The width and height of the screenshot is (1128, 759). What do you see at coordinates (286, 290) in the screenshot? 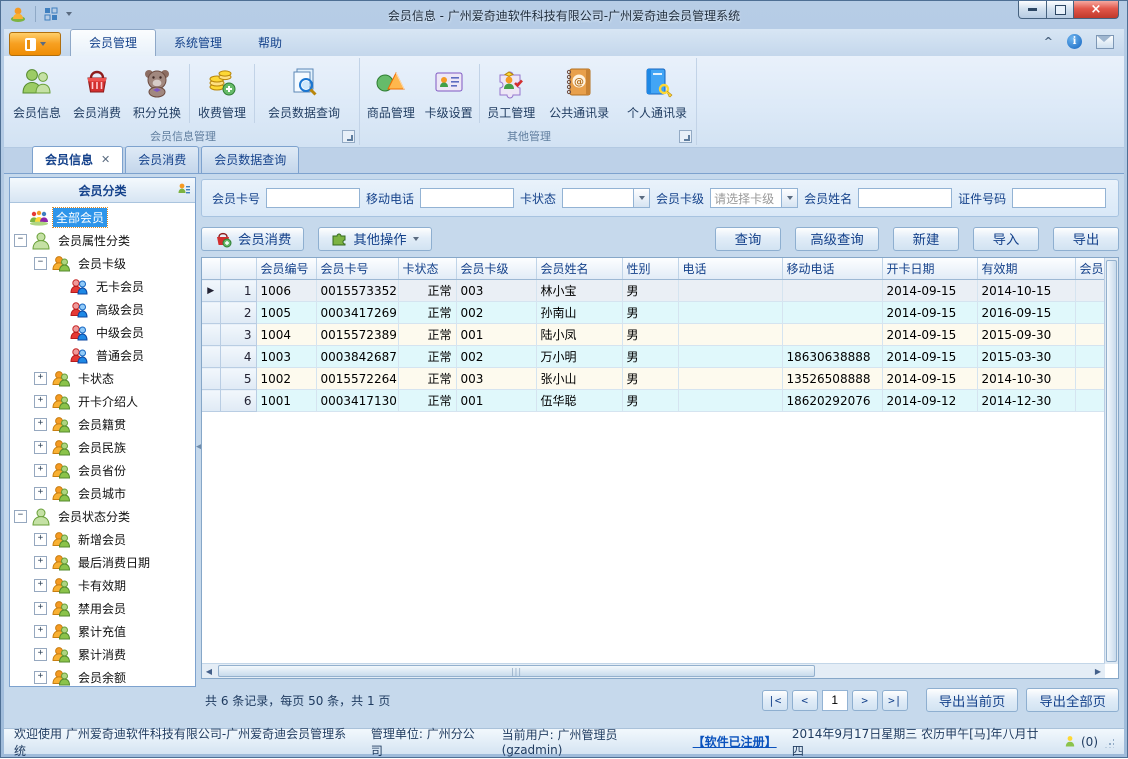
I see `grid-cell: 1006` at bounding box center [286, 290].